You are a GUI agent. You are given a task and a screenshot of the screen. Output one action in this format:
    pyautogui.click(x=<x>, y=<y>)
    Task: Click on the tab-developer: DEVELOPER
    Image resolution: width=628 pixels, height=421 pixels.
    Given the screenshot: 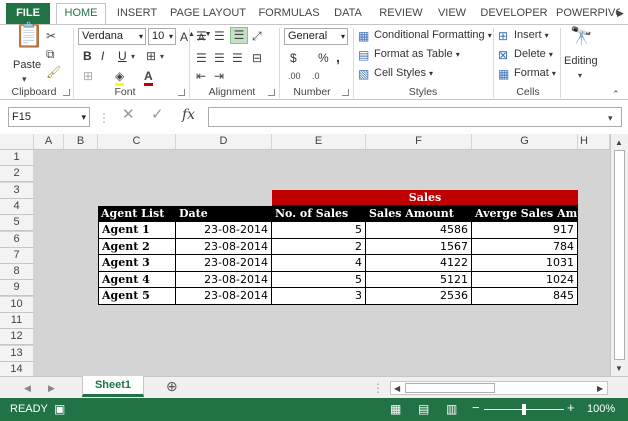 What is the action you would take?
    pyautogui.click(x=514, y=14)
    